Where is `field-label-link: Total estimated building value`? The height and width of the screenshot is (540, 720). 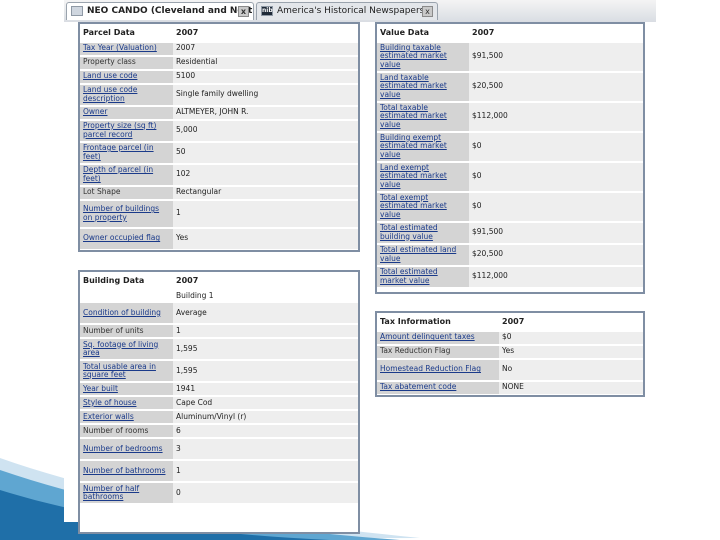 field-label-link: Total estimated building value is located at coordinates (423, 232).